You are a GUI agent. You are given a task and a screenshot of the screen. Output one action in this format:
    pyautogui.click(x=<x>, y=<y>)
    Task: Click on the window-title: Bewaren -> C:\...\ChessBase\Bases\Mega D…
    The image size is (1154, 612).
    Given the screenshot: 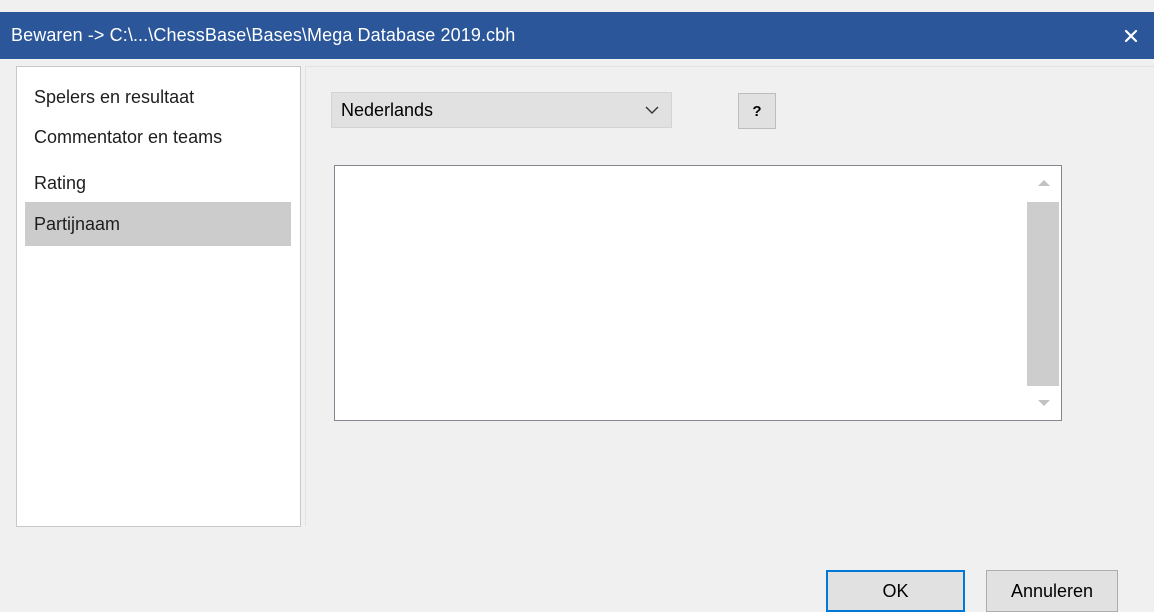 What is the action you would take?
    pyautogui.click(x=263, y=35)
    